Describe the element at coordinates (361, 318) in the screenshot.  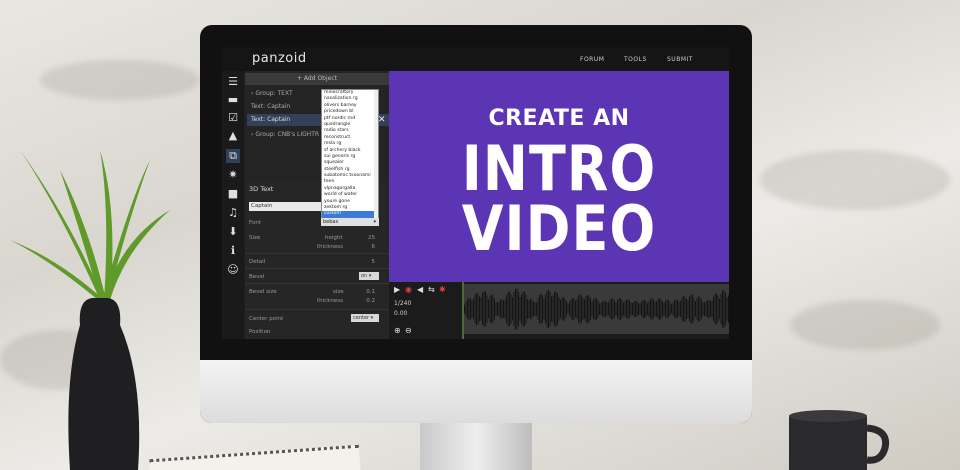
I see `center-point-select-value: center` at that location.